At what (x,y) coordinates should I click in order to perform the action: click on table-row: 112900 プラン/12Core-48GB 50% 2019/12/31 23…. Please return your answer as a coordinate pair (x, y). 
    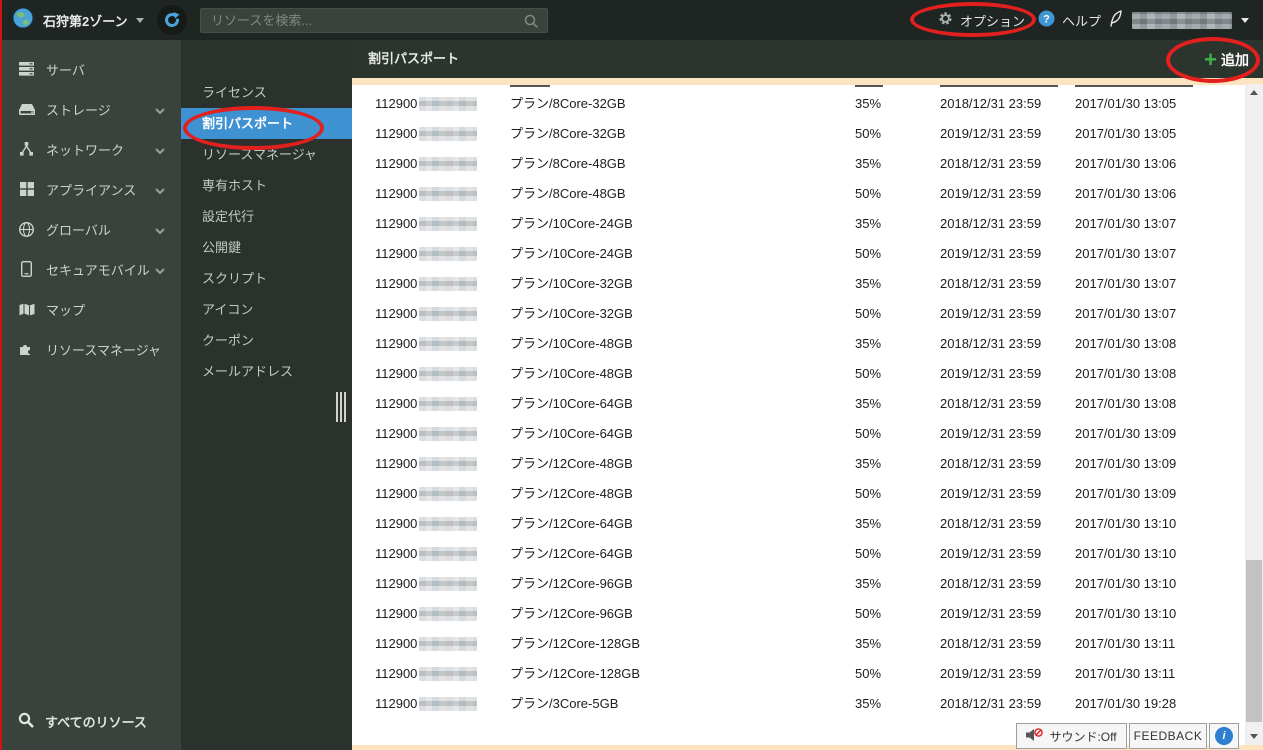
    Looking at the image, I should click on (798, 494).